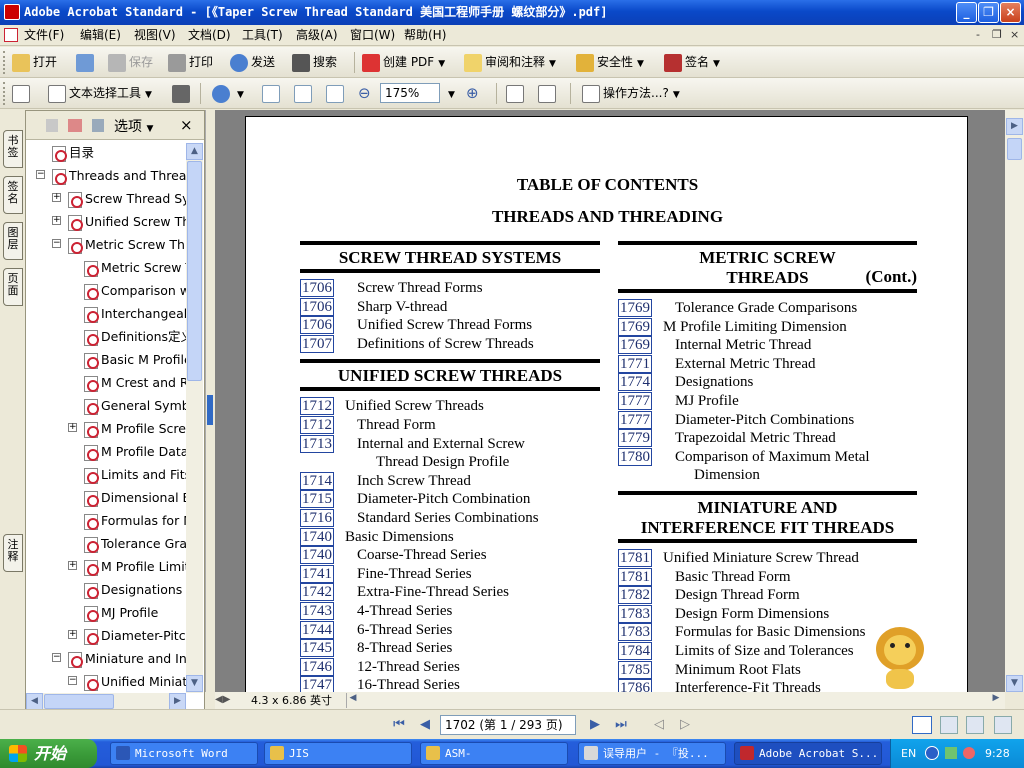 This screenshot has width=1024, height=768. What do you see at coordinates (510, 62) in the screenshot?
I see `review-comment-button: 审阅和注释 ▼` at bounding box center [510, 62].